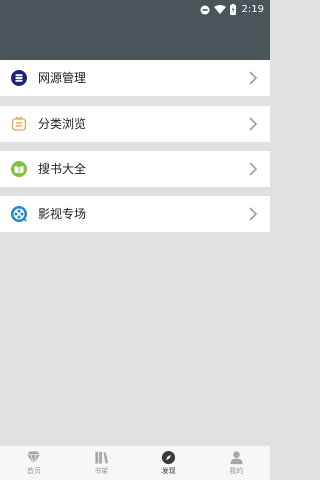 The image size is (320, 480). I want to click on status-time: 2:19, so click(252, 9).